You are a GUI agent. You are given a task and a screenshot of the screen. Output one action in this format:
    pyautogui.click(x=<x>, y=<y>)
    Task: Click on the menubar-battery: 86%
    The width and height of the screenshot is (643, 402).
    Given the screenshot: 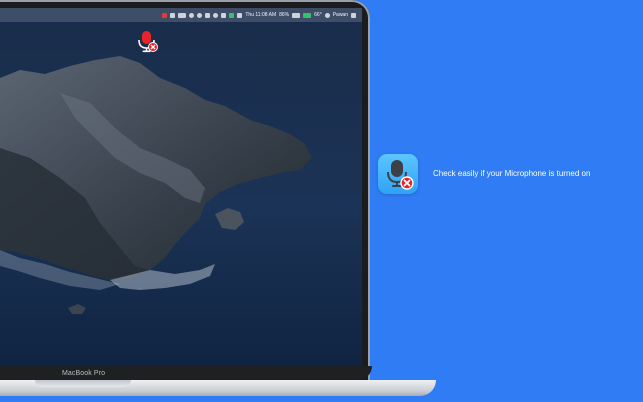 What is the action you would take?
    pyautogui.click(x=284, y=15)
    